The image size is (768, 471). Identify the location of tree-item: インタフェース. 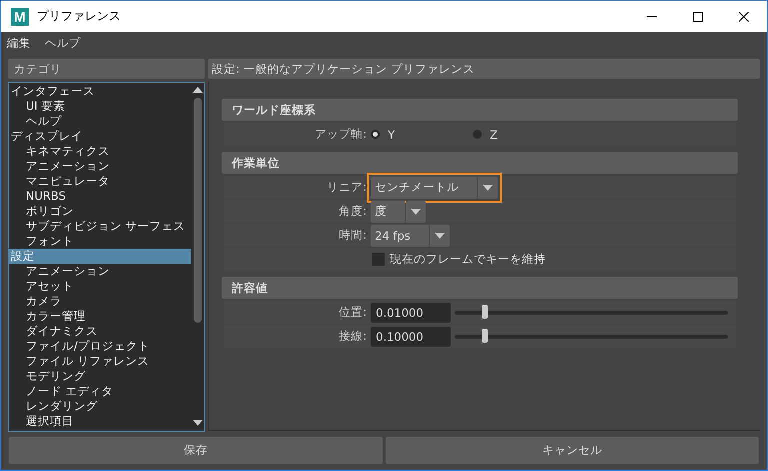
(100, 91).